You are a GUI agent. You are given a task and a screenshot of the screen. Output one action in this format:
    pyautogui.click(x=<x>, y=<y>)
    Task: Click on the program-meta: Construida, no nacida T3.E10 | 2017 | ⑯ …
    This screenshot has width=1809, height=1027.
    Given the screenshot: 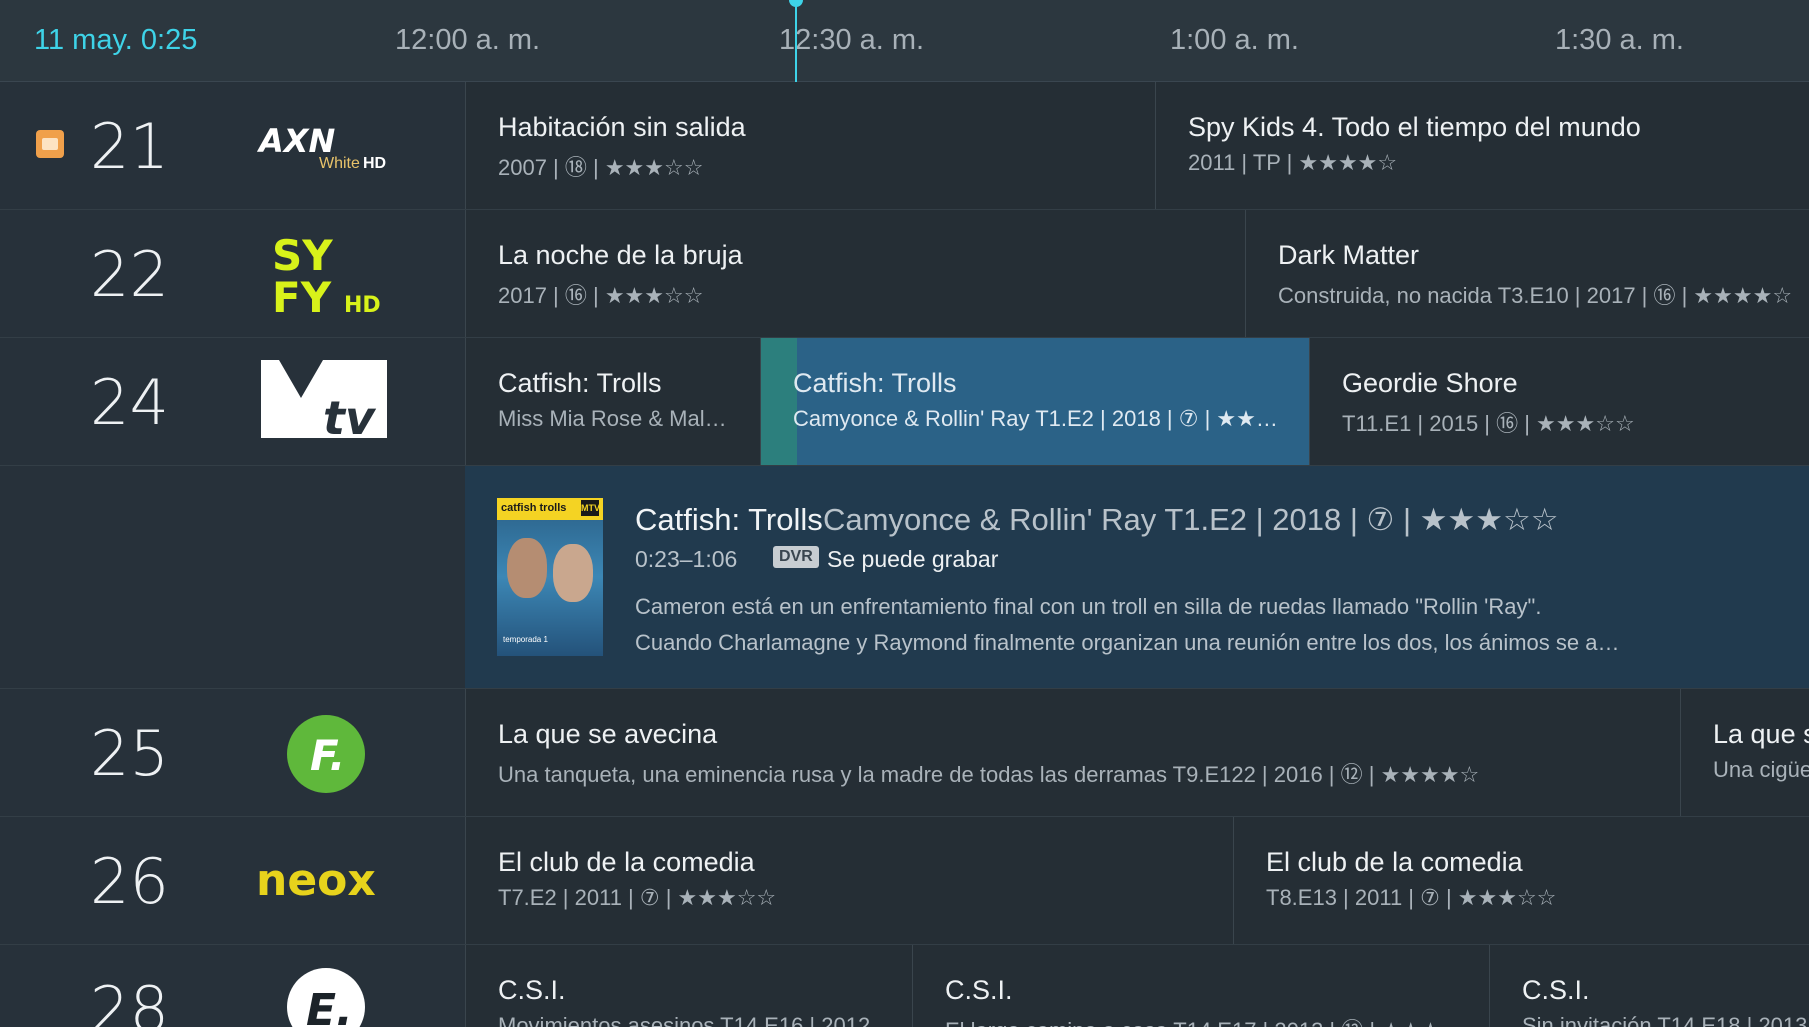 What is the action you would take?
    pyautogui.click(x=1535, y=295)
    